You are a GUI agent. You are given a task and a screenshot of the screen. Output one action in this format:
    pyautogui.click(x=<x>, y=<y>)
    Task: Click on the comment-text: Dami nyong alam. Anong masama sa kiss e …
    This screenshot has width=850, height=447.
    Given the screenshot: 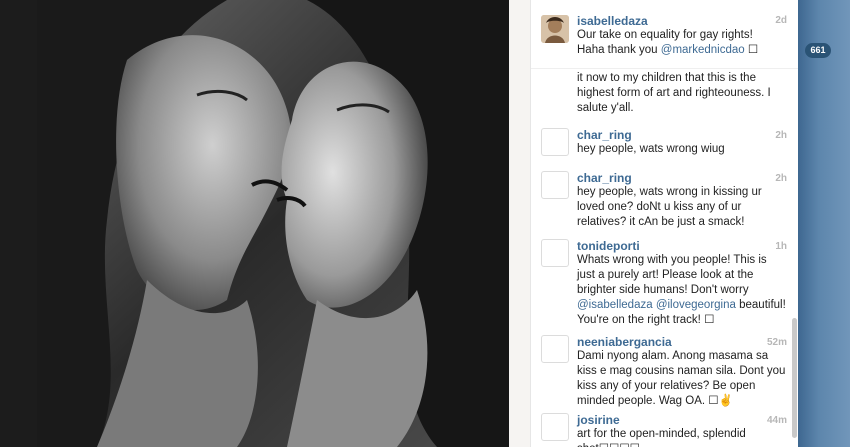 What is the action you would take?
    pyautogui.click(x=681, y=378)
    